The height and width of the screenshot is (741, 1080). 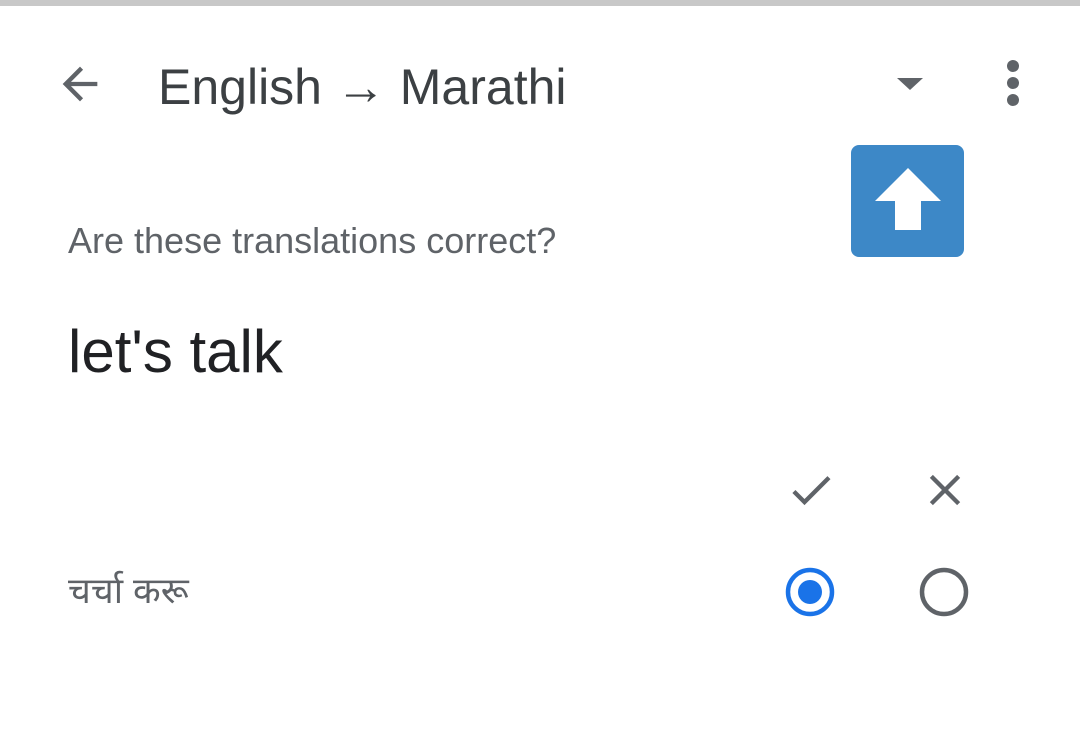 I want to click on status-bar-edge, so click(x=540, y=3).